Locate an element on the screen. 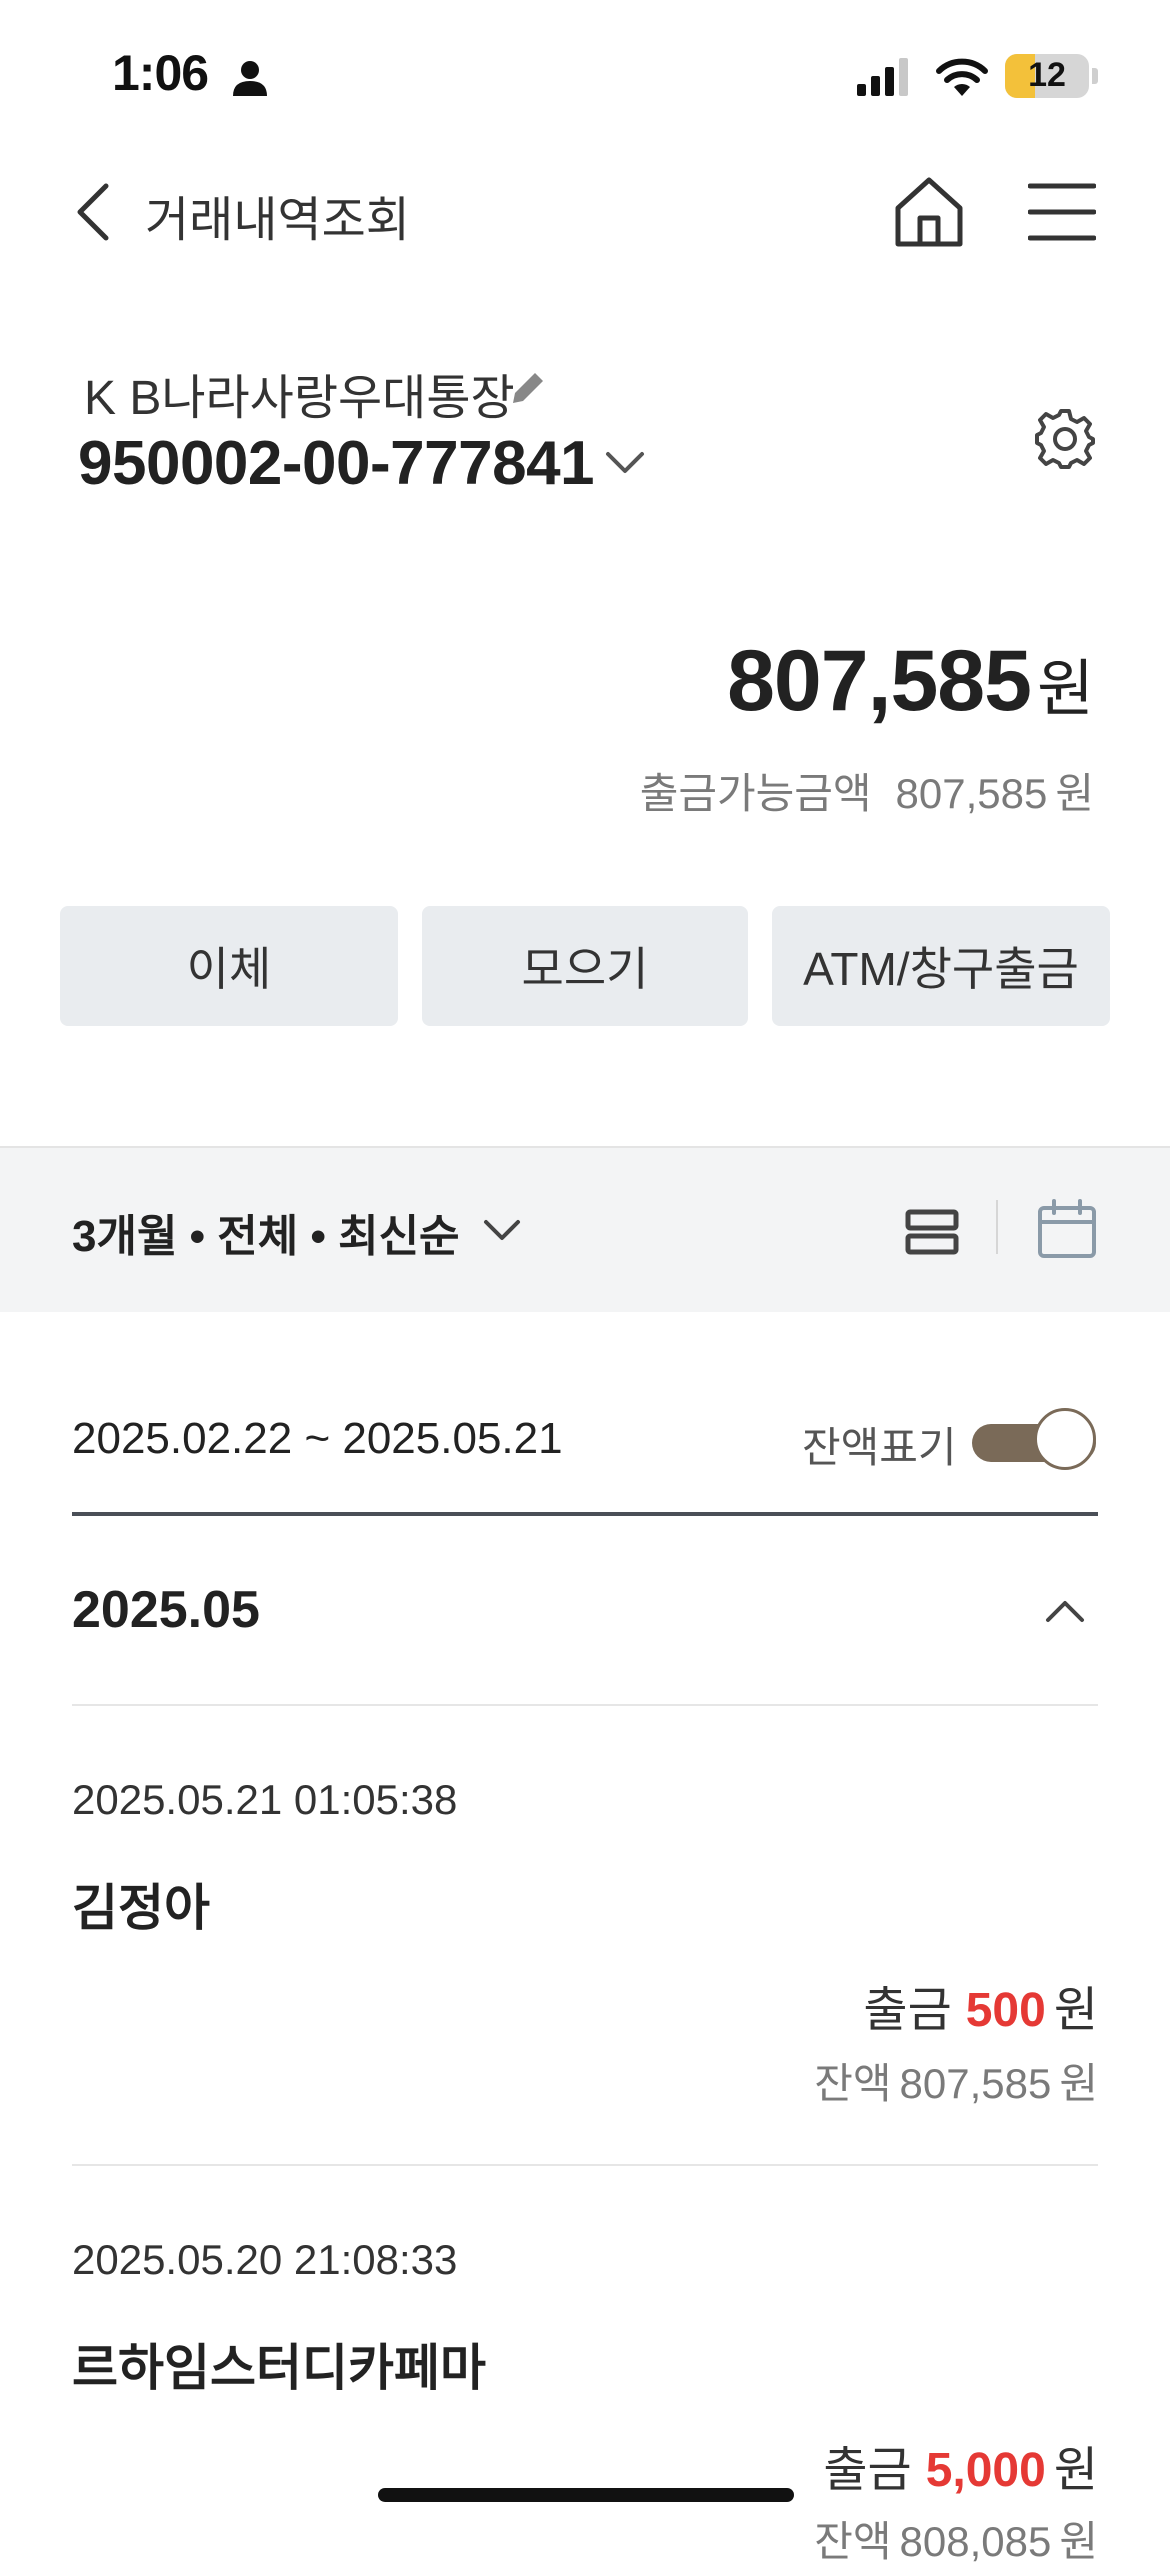 This screenshot has height=2569, width=1170. list-view-icon is located at coordinates (932, 1232).